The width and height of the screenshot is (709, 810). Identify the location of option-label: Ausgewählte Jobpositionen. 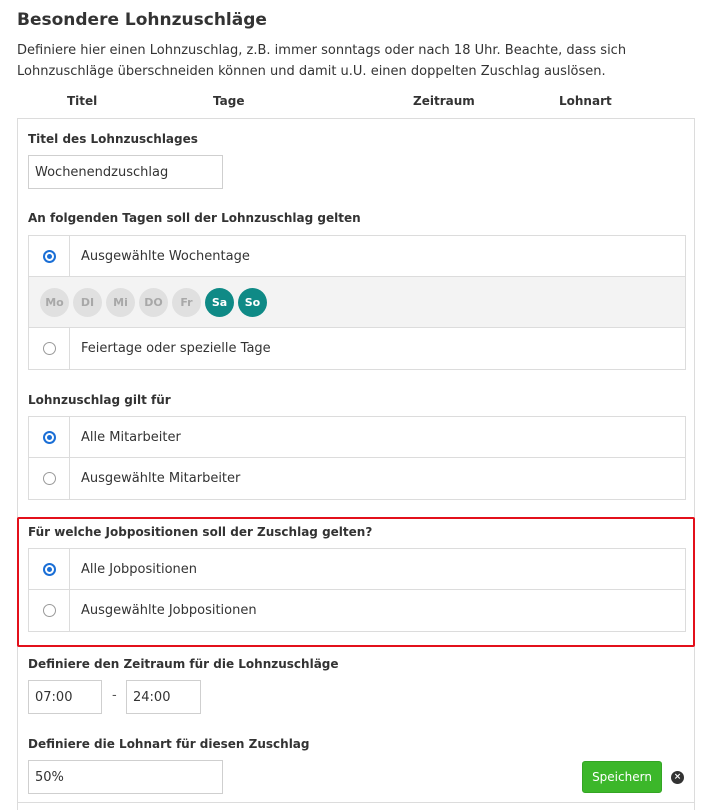
(169, 610).